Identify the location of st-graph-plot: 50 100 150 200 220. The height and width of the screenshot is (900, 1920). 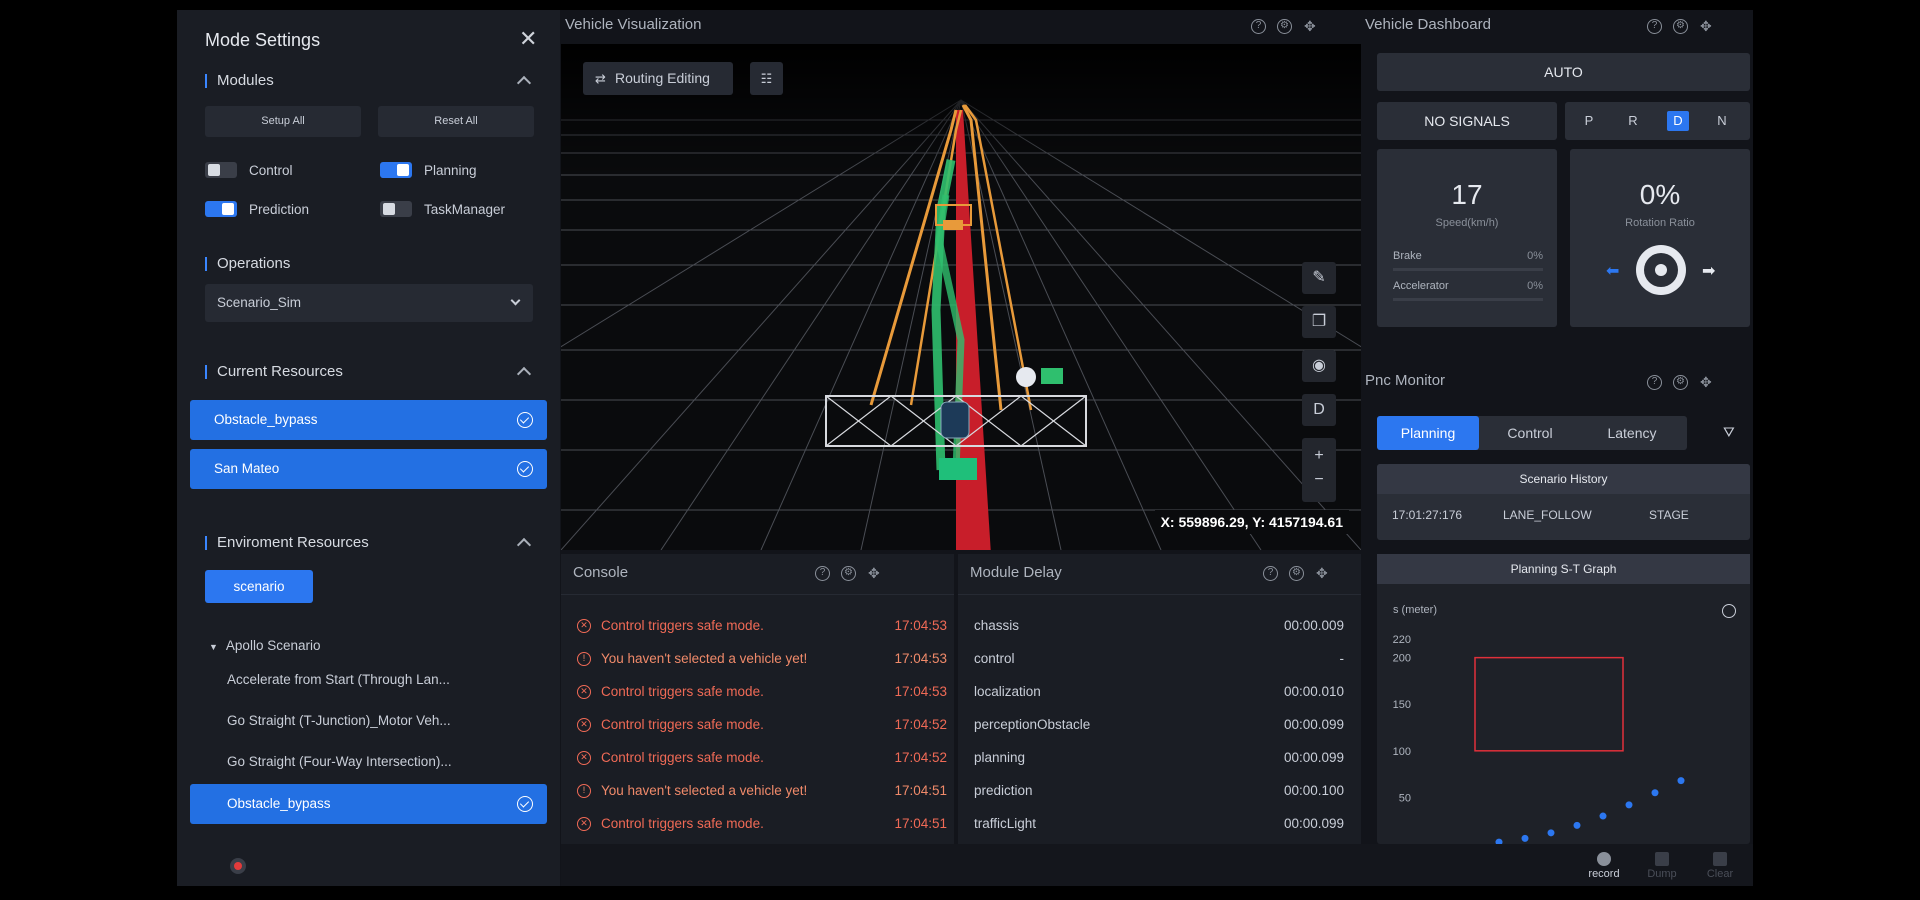
(1539, 739).